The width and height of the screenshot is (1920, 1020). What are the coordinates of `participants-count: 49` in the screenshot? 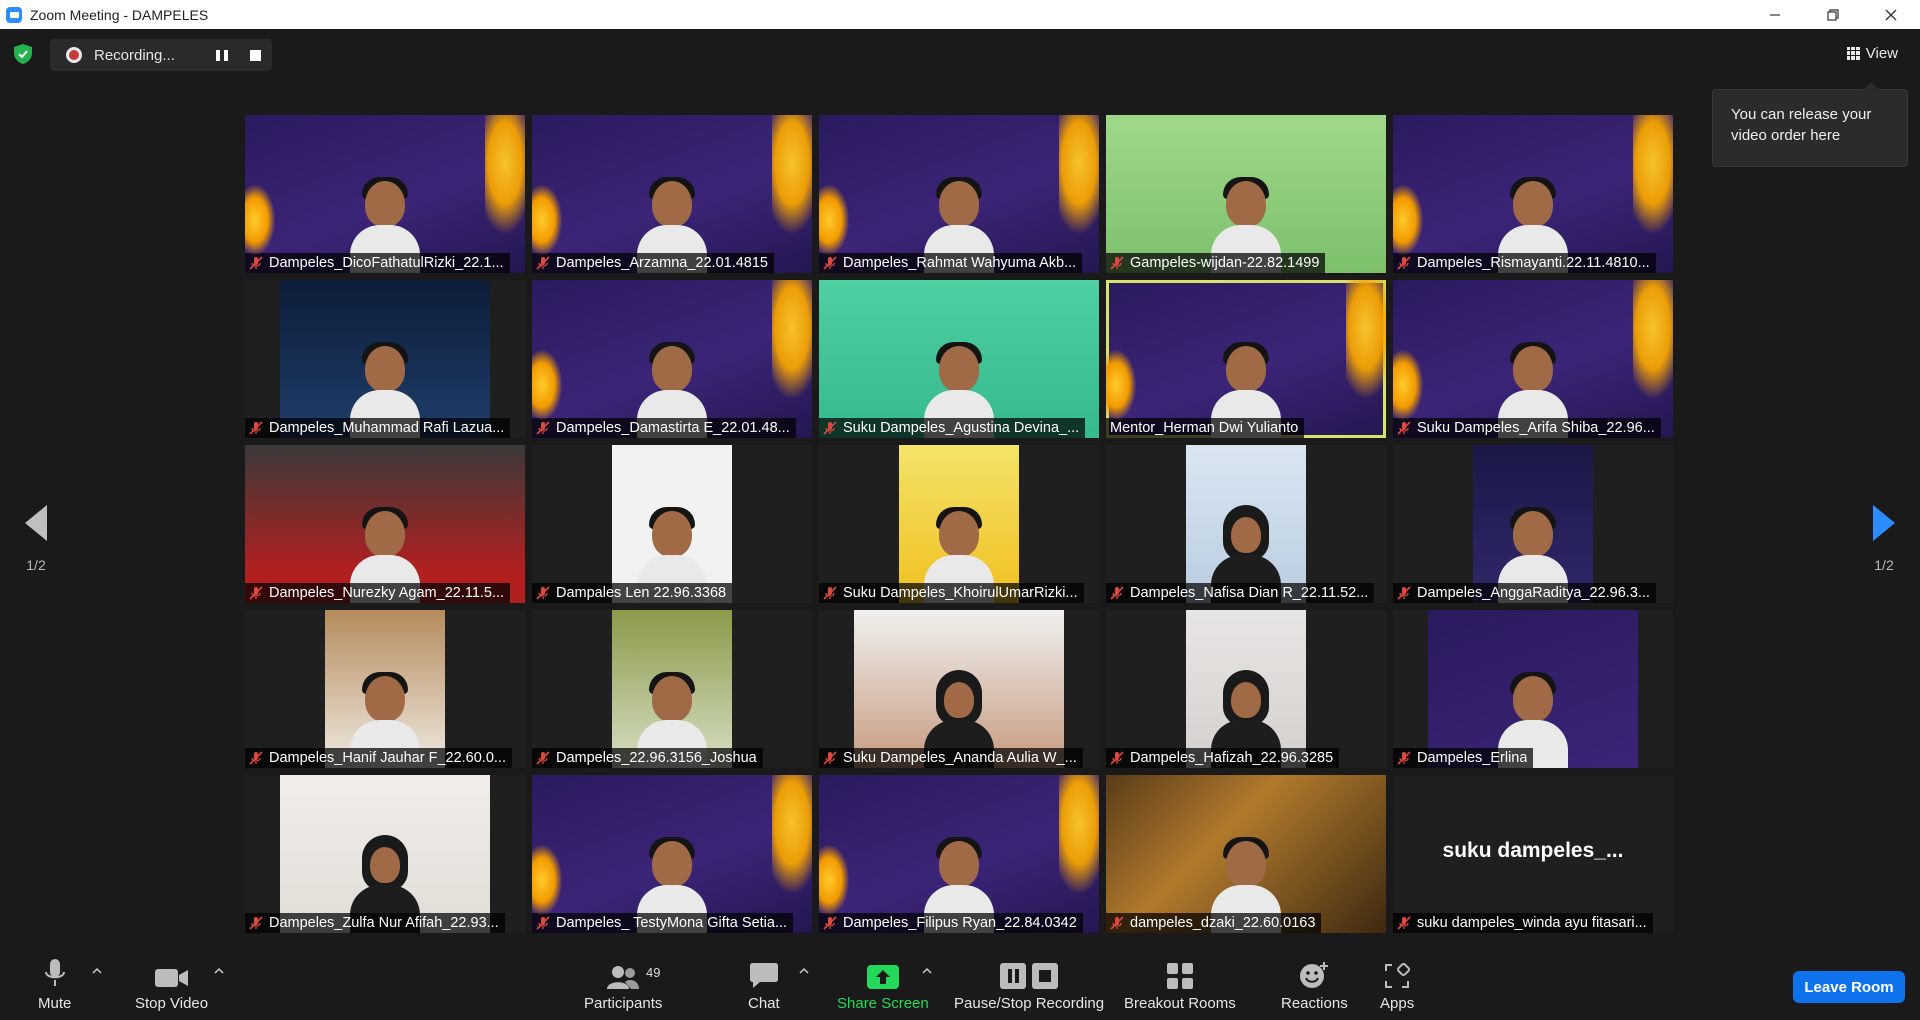 It's located at (653, 972).